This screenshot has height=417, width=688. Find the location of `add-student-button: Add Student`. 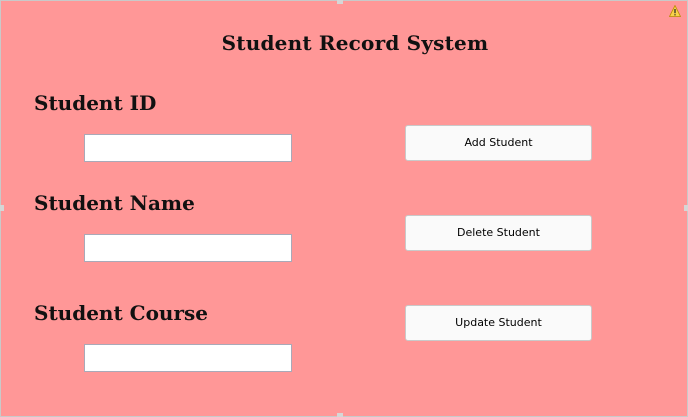

add-student-button: Add Student is located at coordinates (498, 143).